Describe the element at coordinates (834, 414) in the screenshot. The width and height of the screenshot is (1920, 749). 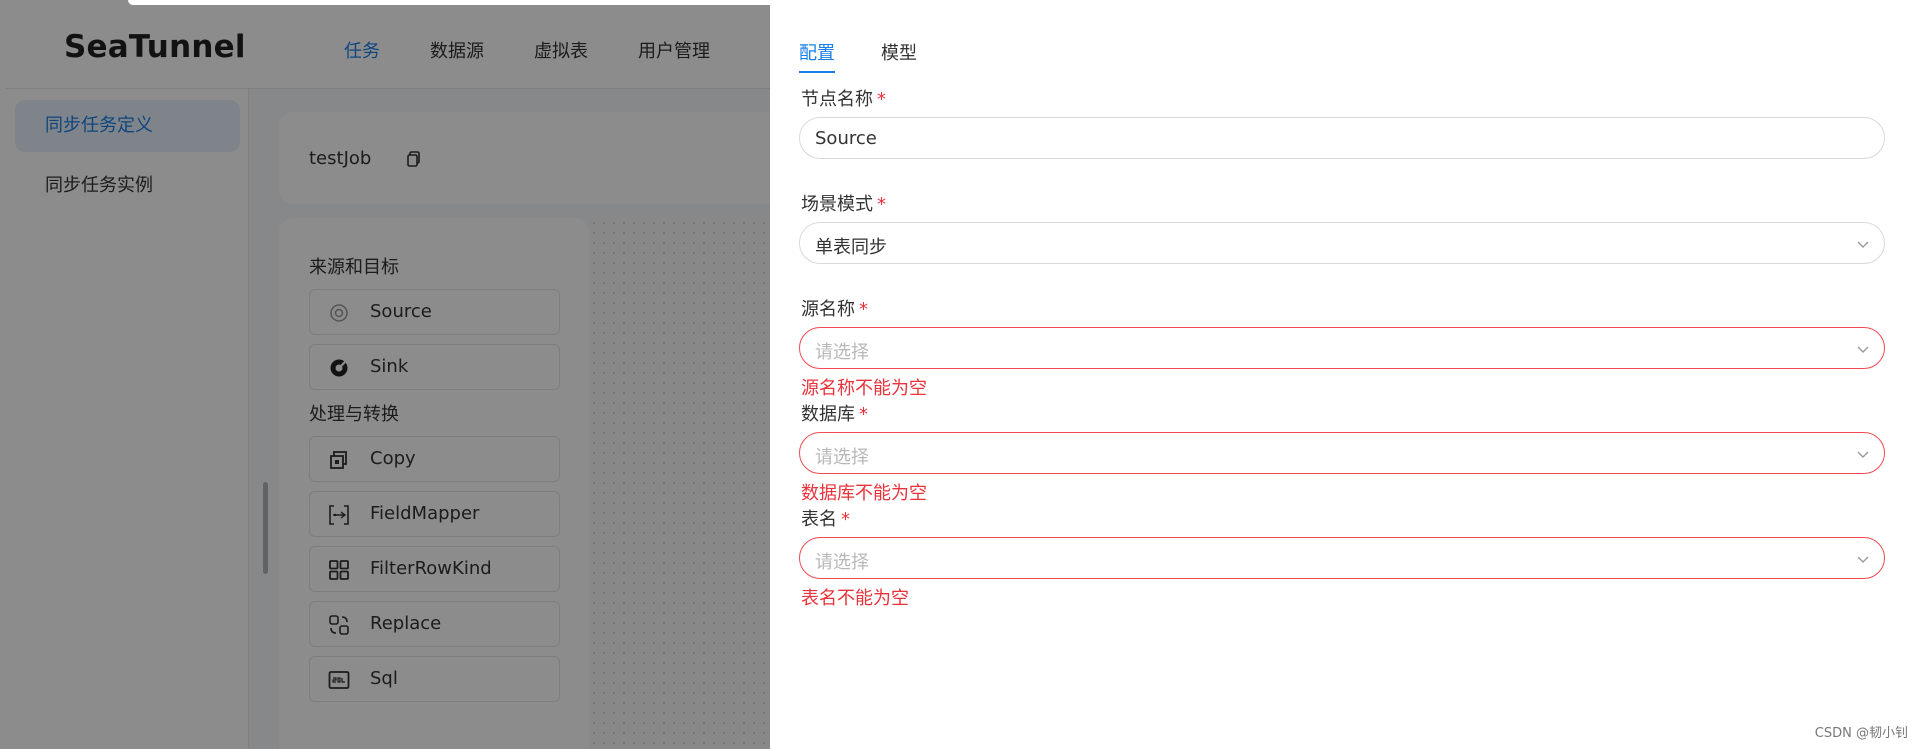
I see `database-label: 数据库 *` at that location.